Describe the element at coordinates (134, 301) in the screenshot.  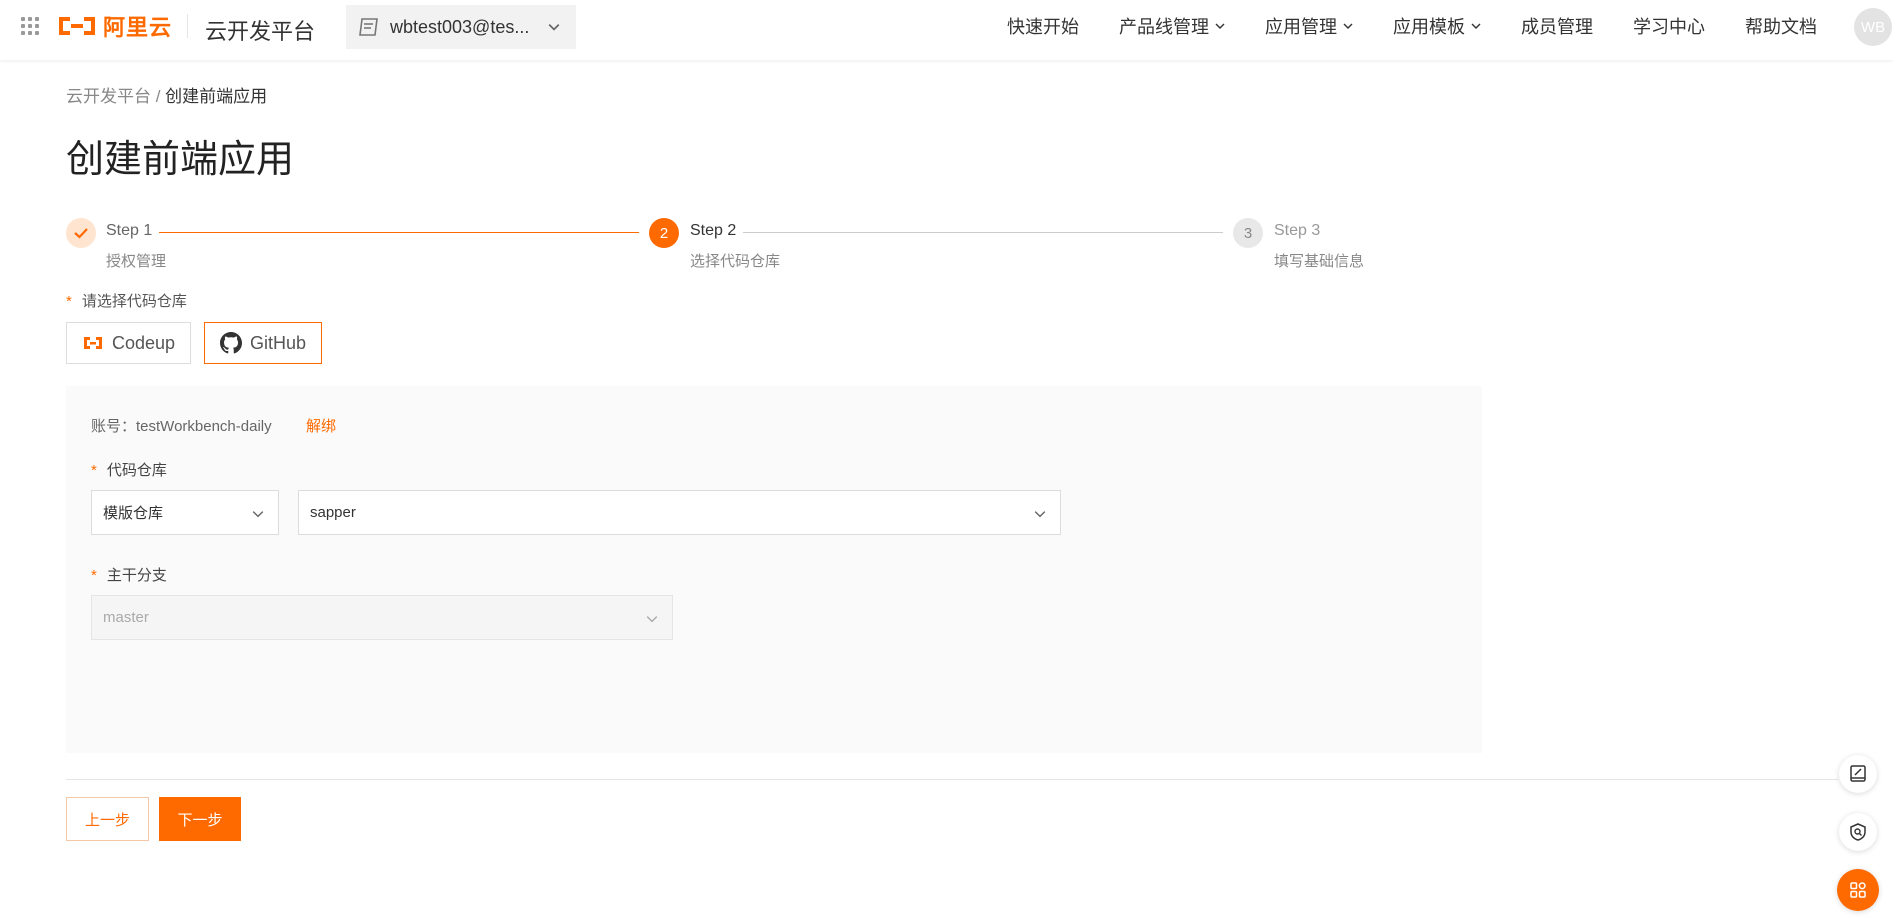
I see `repo-source-label-text: 请选择代码仓库` at that location.